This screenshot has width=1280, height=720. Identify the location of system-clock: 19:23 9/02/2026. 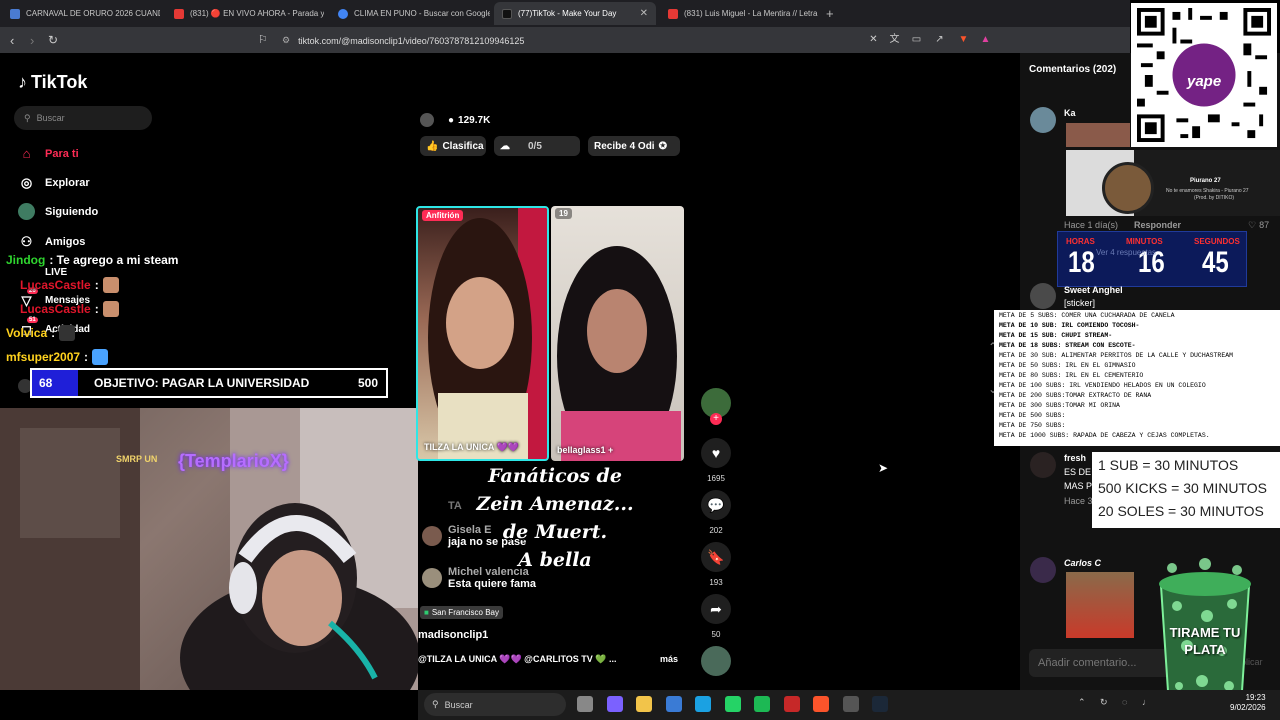
(1248, 703).